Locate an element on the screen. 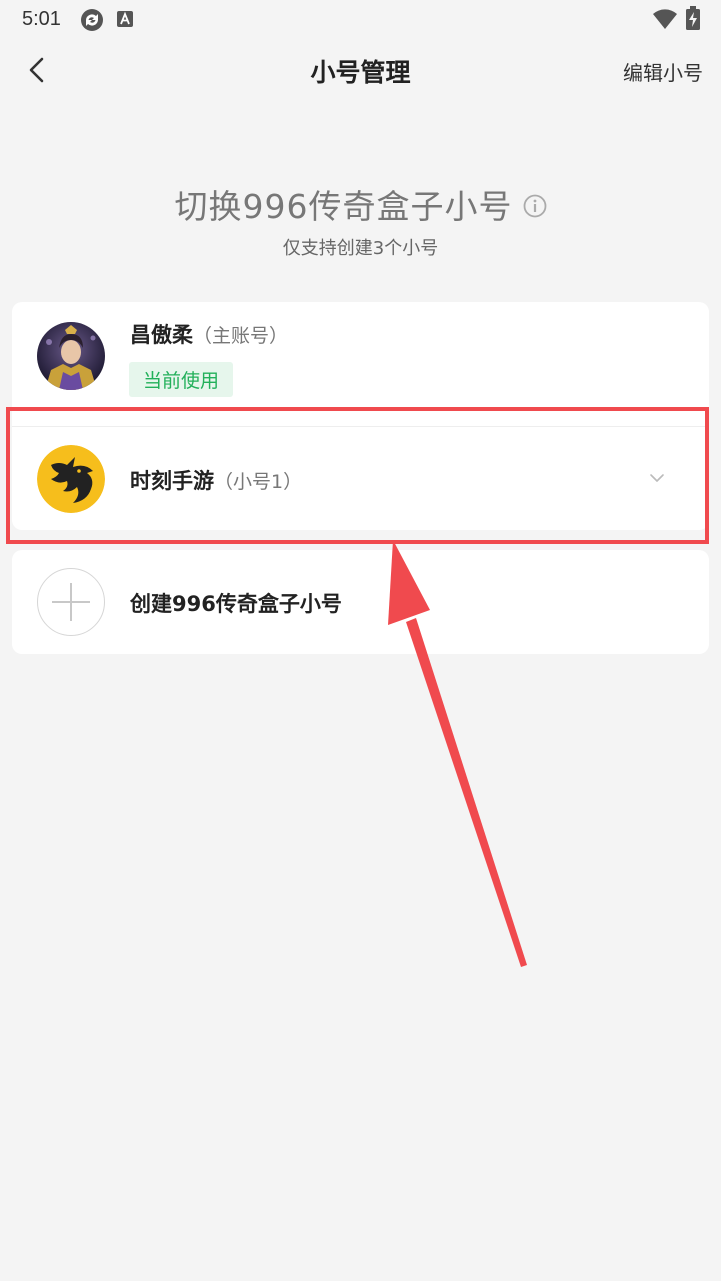  sync-icon is located at coordinates (92, 20).